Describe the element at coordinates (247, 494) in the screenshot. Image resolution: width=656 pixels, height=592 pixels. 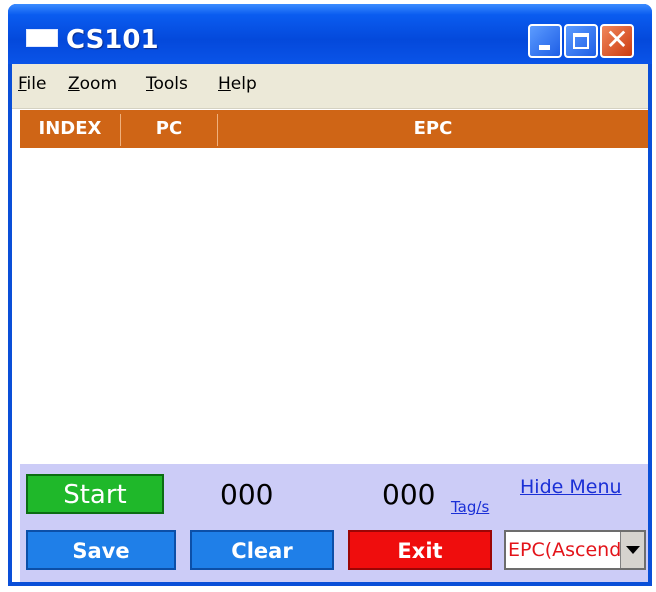
I see `tag-count: 000` at that location.